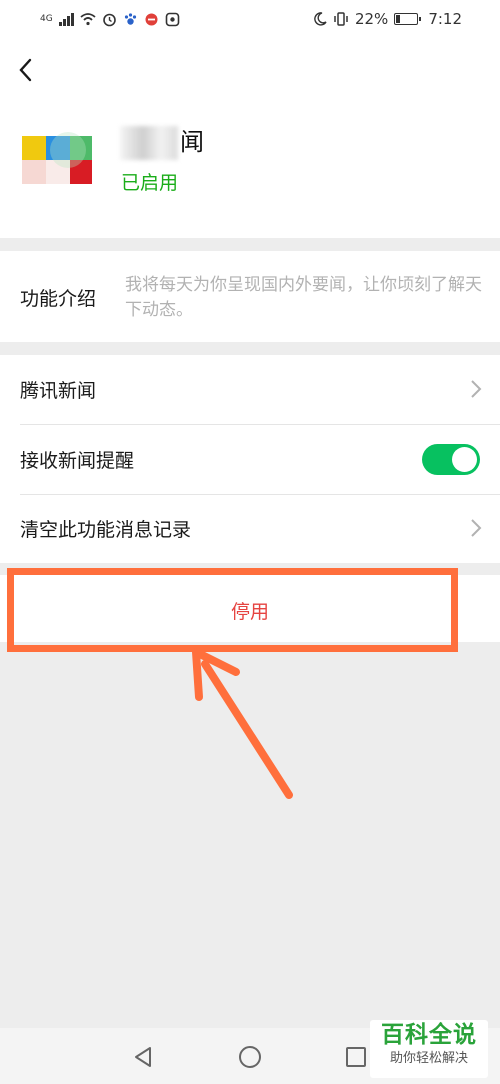  What do you see at coordinates (46, 19) in the screenshot?
I see `network-type: 4G` at bounding box center [46, 19].